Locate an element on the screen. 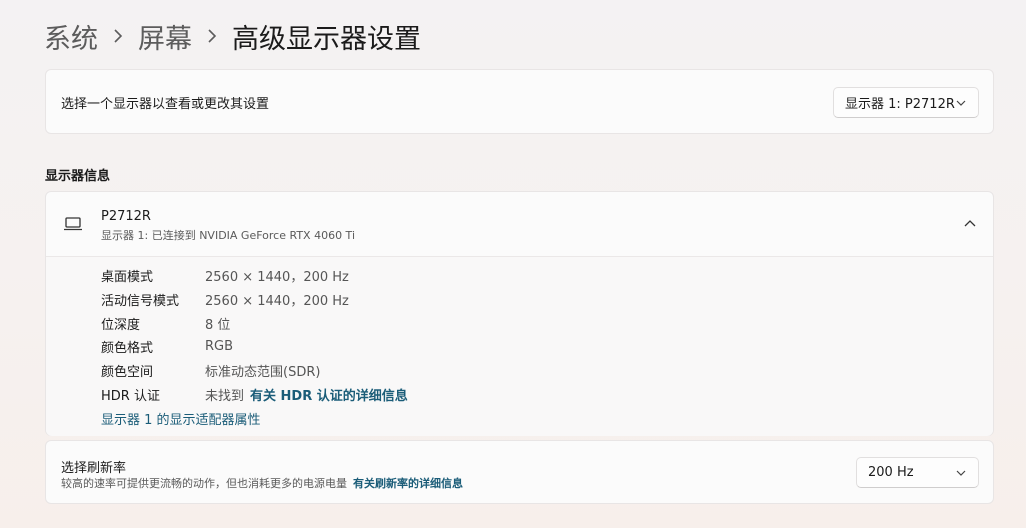 This screenshot has width=1026, height=528. refresh-rate-title: 选择刷新率 is located at coordinates (94, 468).